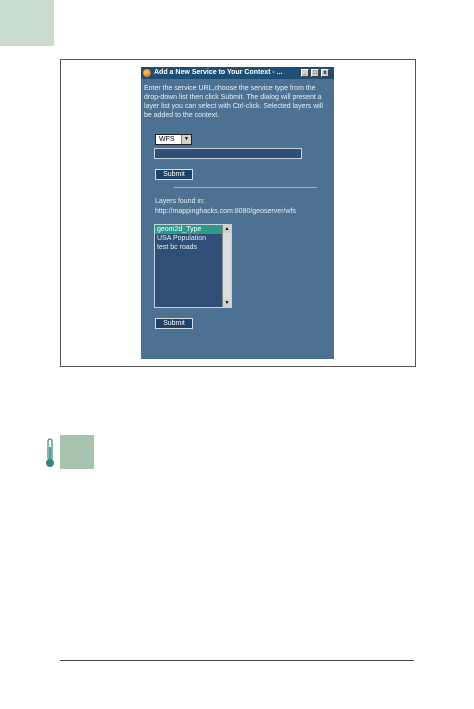 The width and height of the screenshot is (474, 709). What do you see at coordinates (245, 187) in the screenshot?
I see `divider` at bounding box center [245, 187].